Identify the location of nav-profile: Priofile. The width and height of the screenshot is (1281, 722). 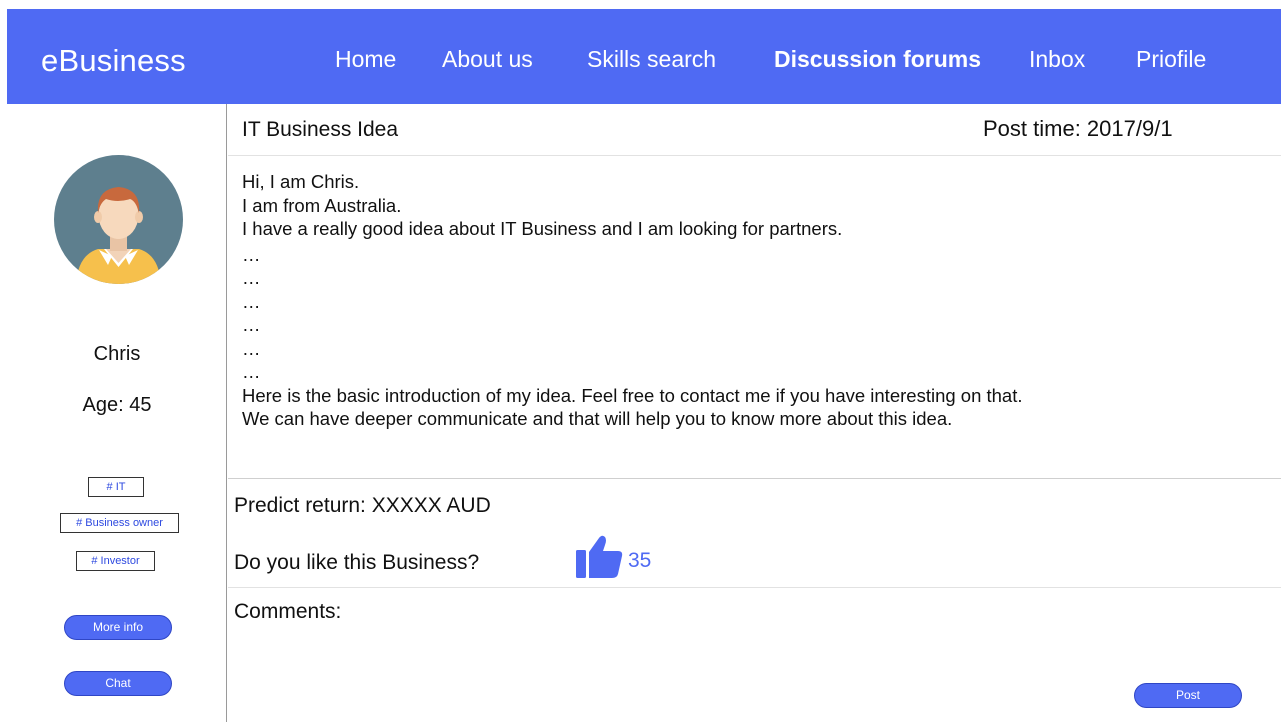
(1171, 59).